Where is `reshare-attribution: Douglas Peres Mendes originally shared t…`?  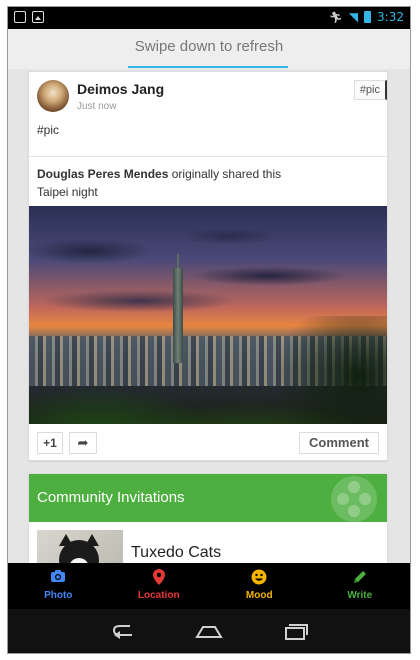
reshare-attribution: Douglas Peres Mendes originally shared t… is located at coordinates (159, 174).